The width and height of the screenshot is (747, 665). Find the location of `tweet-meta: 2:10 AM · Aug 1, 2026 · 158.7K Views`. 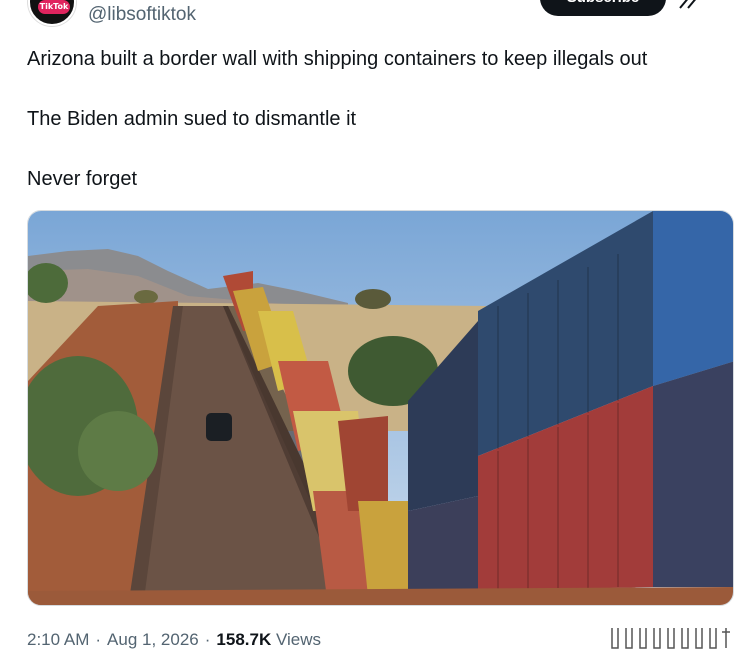

tweet-meta: 2:10 AM · Aug 1, 2026 · 158.7K Views is located at coordinates (174, 640).